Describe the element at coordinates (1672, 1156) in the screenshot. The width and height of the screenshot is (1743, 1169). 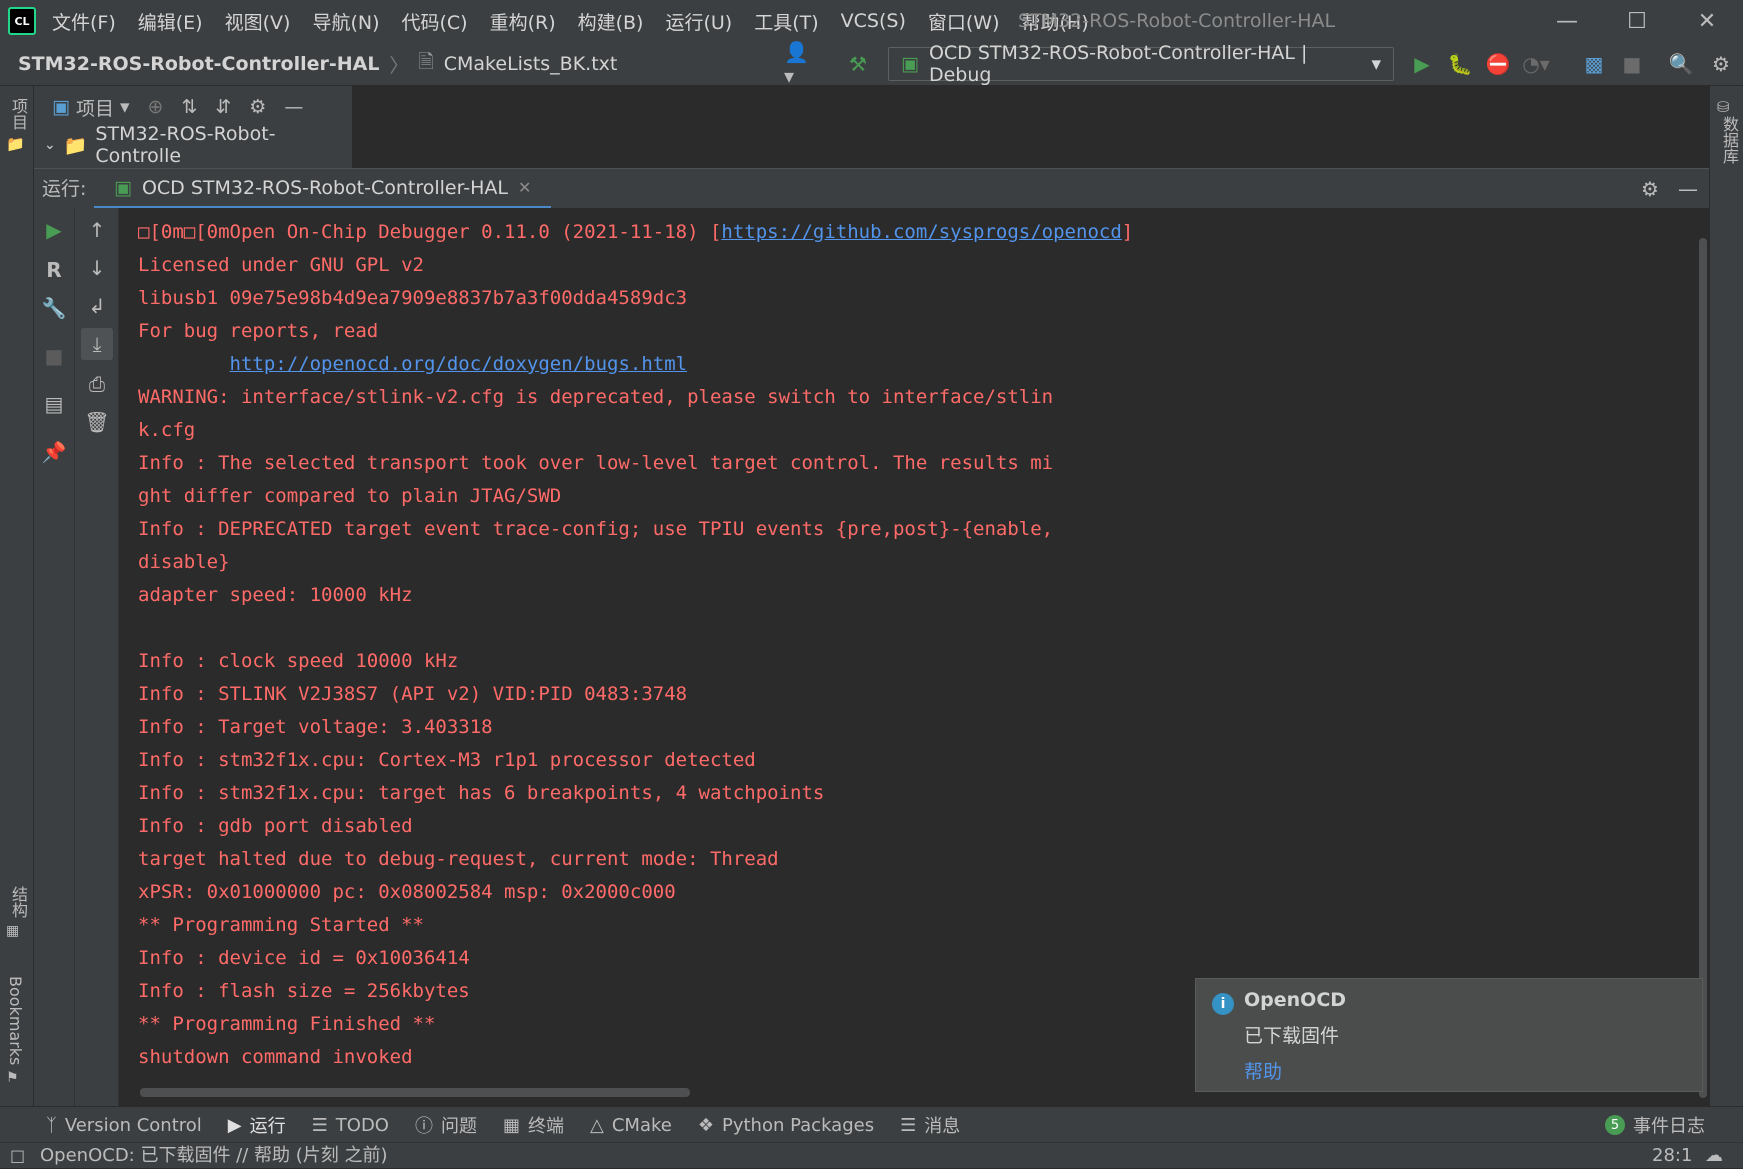
I see `caret-position: 28:1` at that location.